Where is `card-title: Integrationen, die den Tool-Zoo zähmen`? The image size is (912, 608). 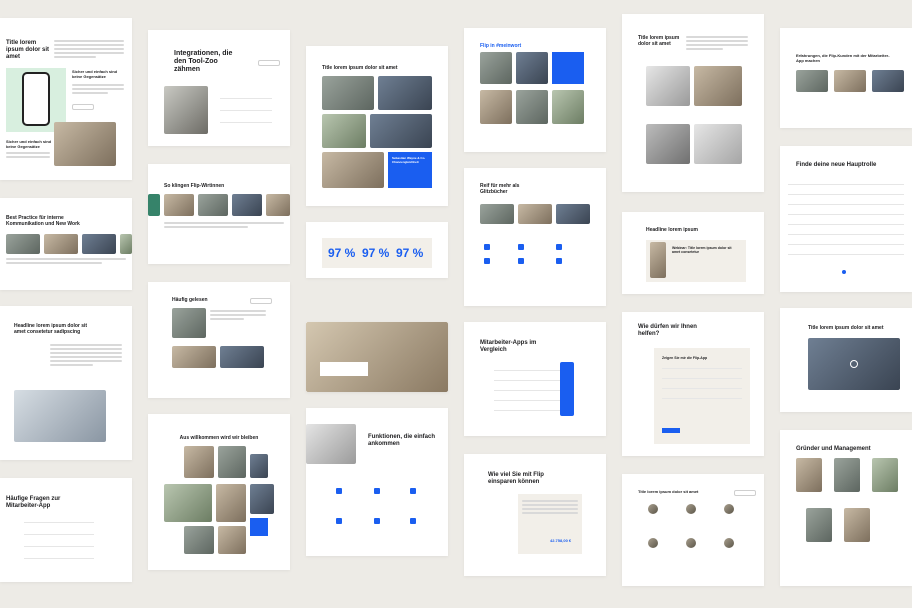 card-title: Integrationen, die den Tool-Zoo zähmen is located at coordinates (203, 62).